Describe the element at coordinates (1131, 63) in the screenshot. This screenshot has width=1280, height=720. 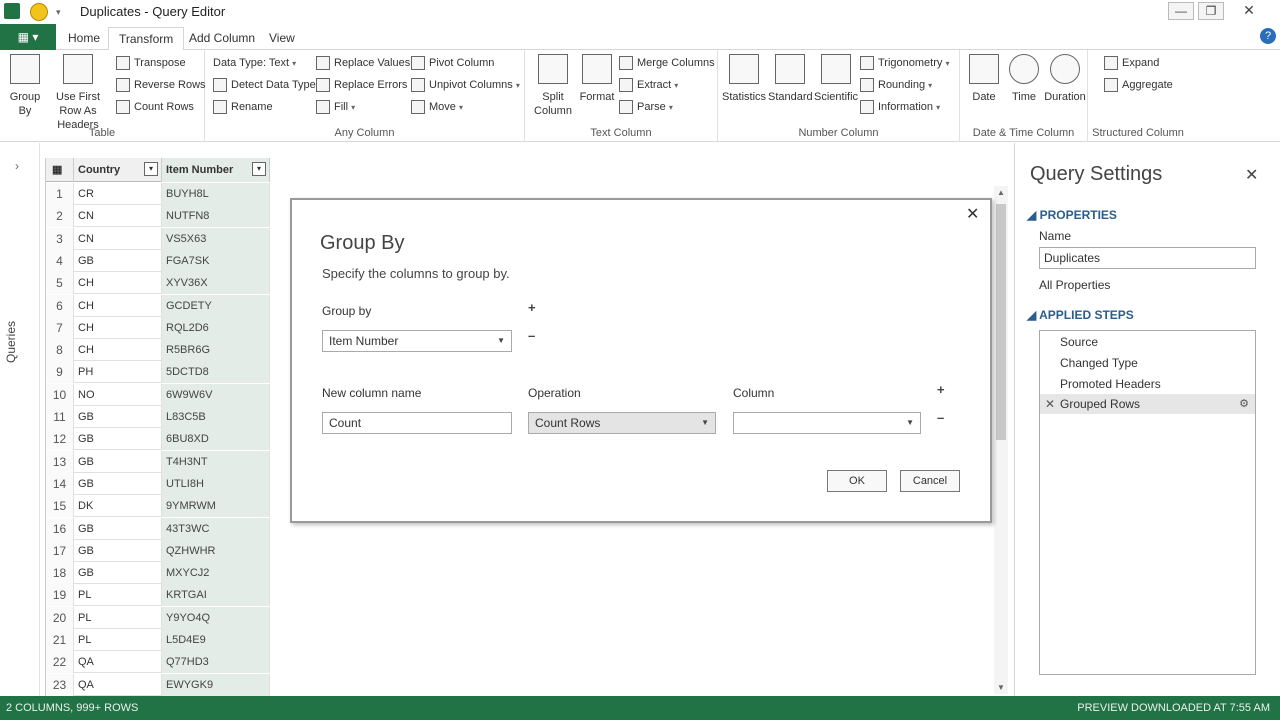
I see `expand-button: Expand` at that location.